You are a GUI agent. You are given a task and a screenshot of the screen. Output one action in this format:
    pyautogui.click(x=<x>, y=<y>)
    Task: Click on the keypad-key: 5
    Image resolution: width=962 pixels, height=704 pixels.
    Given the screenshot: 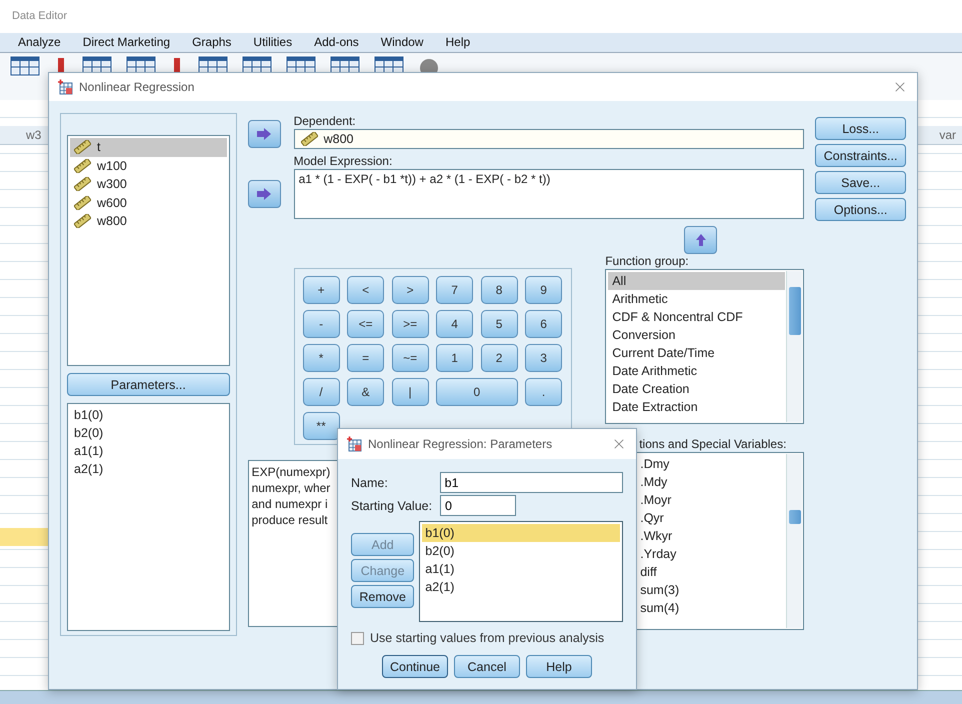 What is the action you would take?
    pyautogui.click(x=499, y=324)
    